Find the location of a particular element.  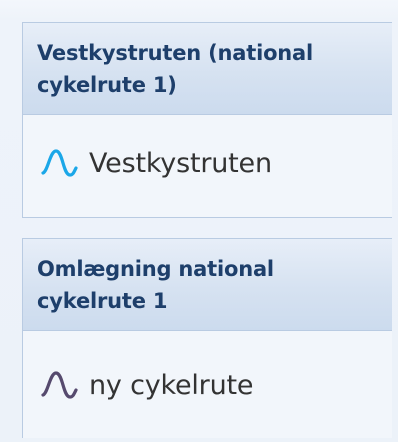

legend-item-vestkystruten: Vestkystruten is located at coordinates (155, 163).